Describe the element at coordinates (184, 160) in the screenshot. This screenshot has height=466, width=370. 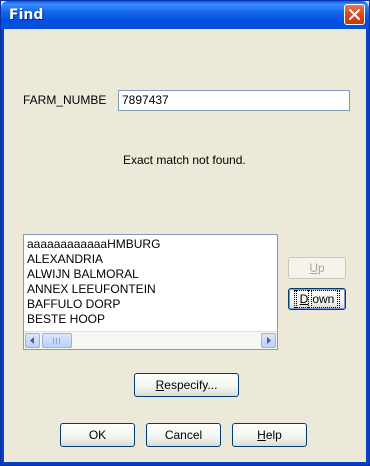
I see `status-message: Exact match not found.` at that location.